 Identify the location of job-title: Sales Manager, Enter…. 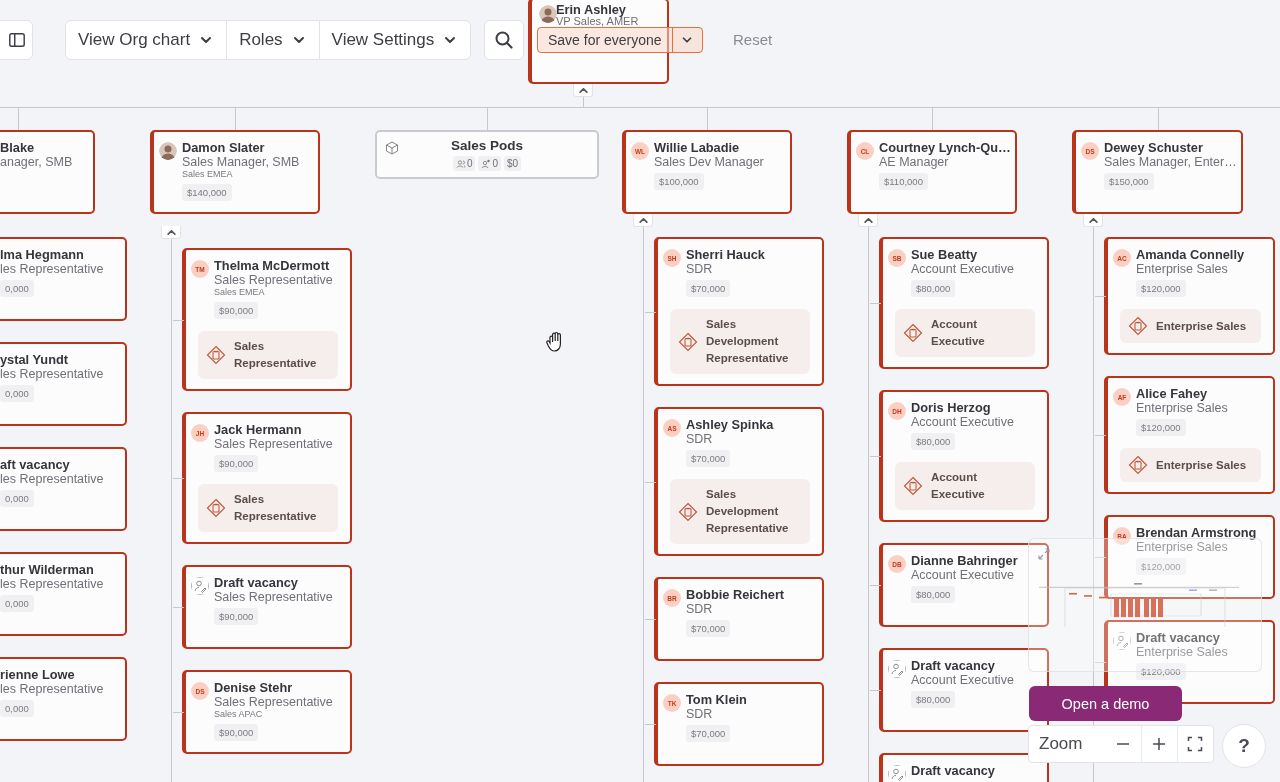
(1171, 162).